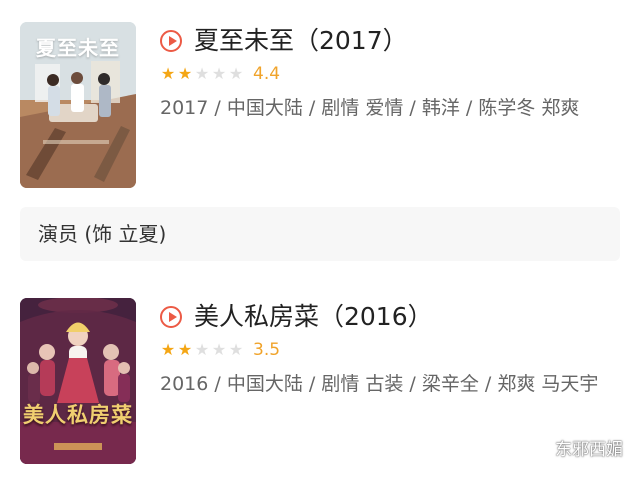 This screenshot has height=480, width=640. I want to click on watermark-text: 东邪西媚, so click(589, 450).